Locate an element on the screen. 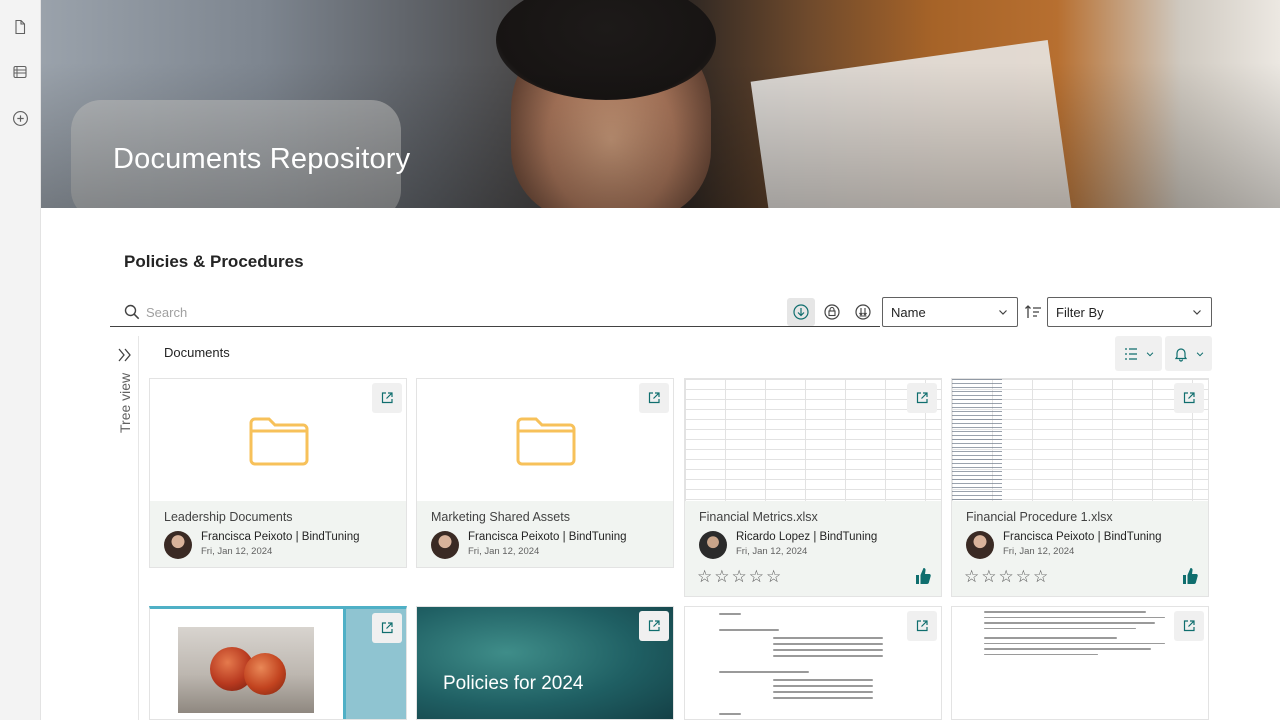 The height and width of the screenshot is (720, 1280). download-filter-button is located at coordinates (801, 312).